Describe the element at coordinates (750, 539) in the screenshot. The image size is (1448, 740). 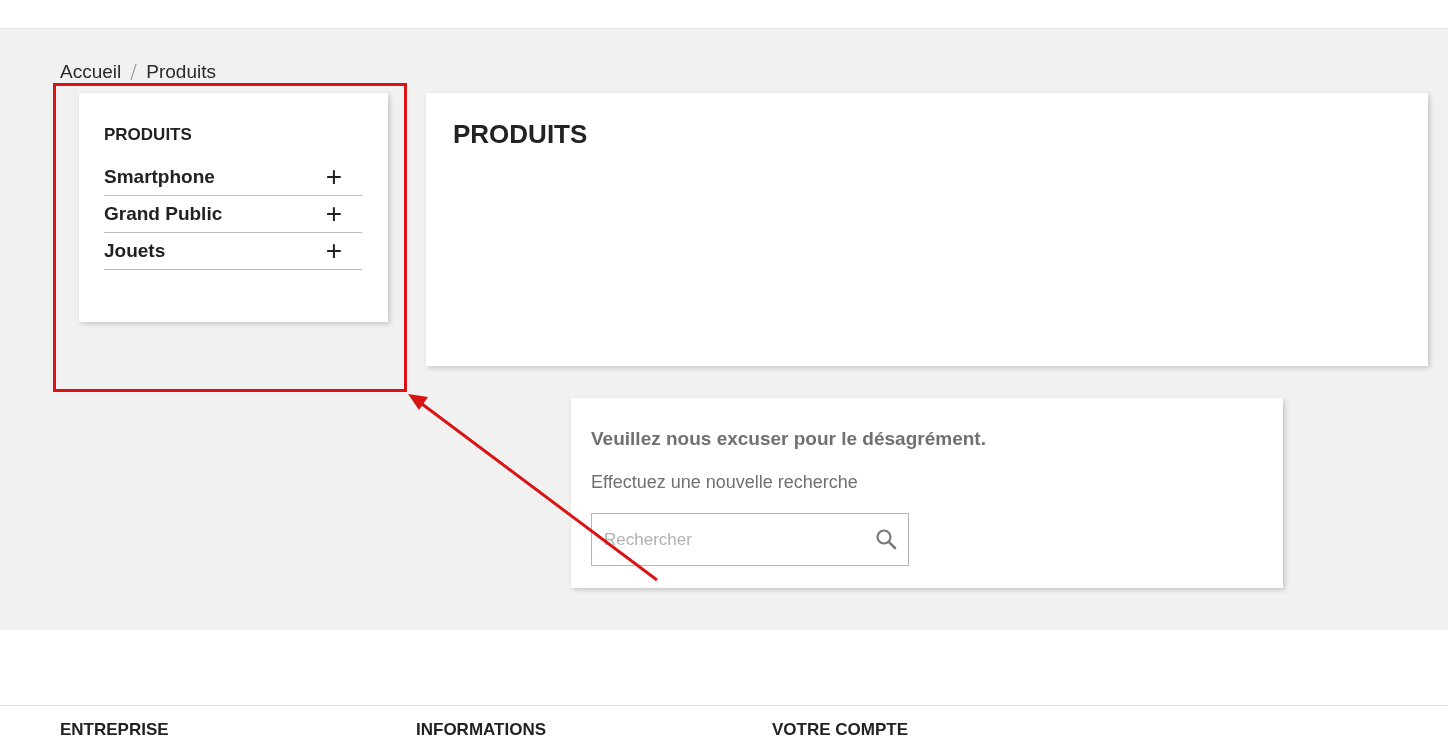
I see `search-field: Rechercher` at that location.